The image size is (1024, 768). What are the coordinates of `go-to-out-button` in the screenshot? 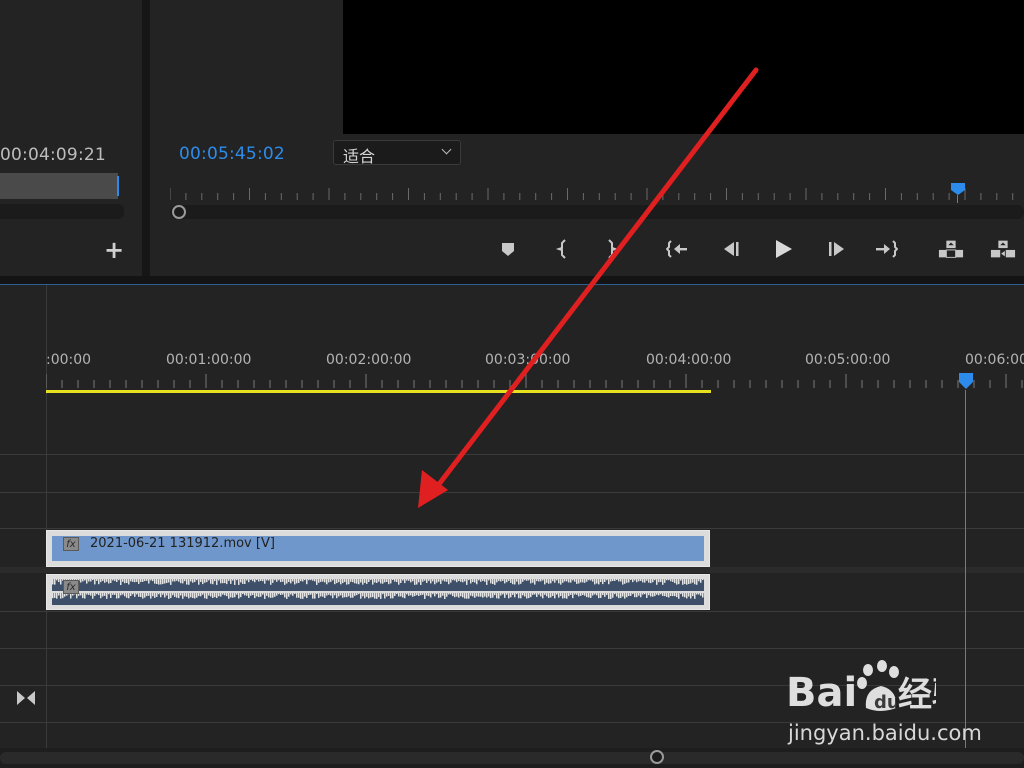 It's located at (886, 249).